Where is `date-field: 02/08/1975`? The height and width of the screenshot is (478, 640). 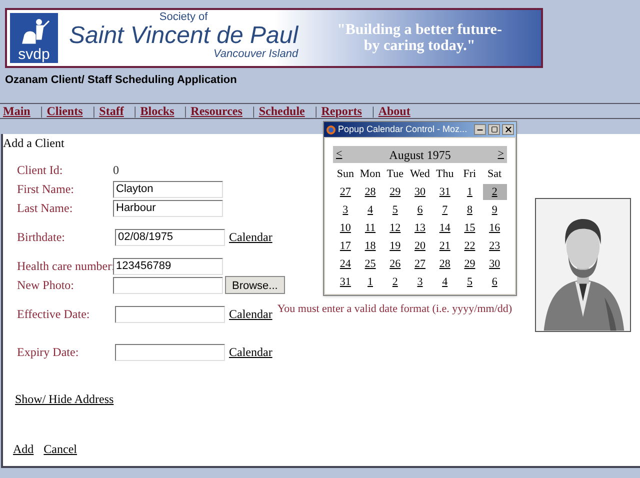
date-field: 02/08/1975 is located at coordinates (170, 237).